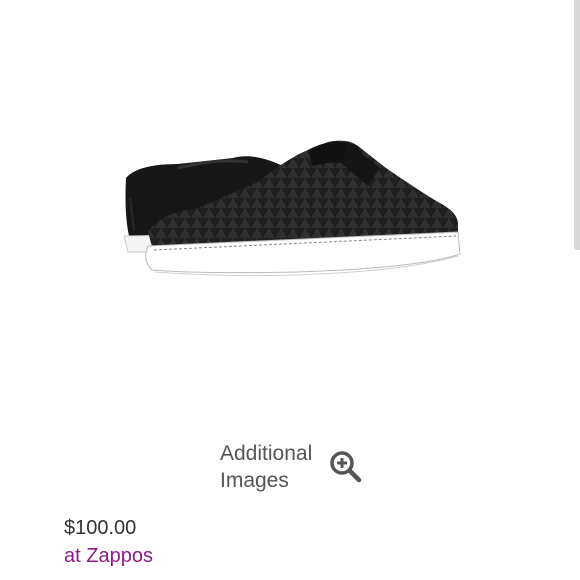  Describe the element at coordinates (266, 453) in the screenshot. I see `additional-images-line1: Additional` at that location.